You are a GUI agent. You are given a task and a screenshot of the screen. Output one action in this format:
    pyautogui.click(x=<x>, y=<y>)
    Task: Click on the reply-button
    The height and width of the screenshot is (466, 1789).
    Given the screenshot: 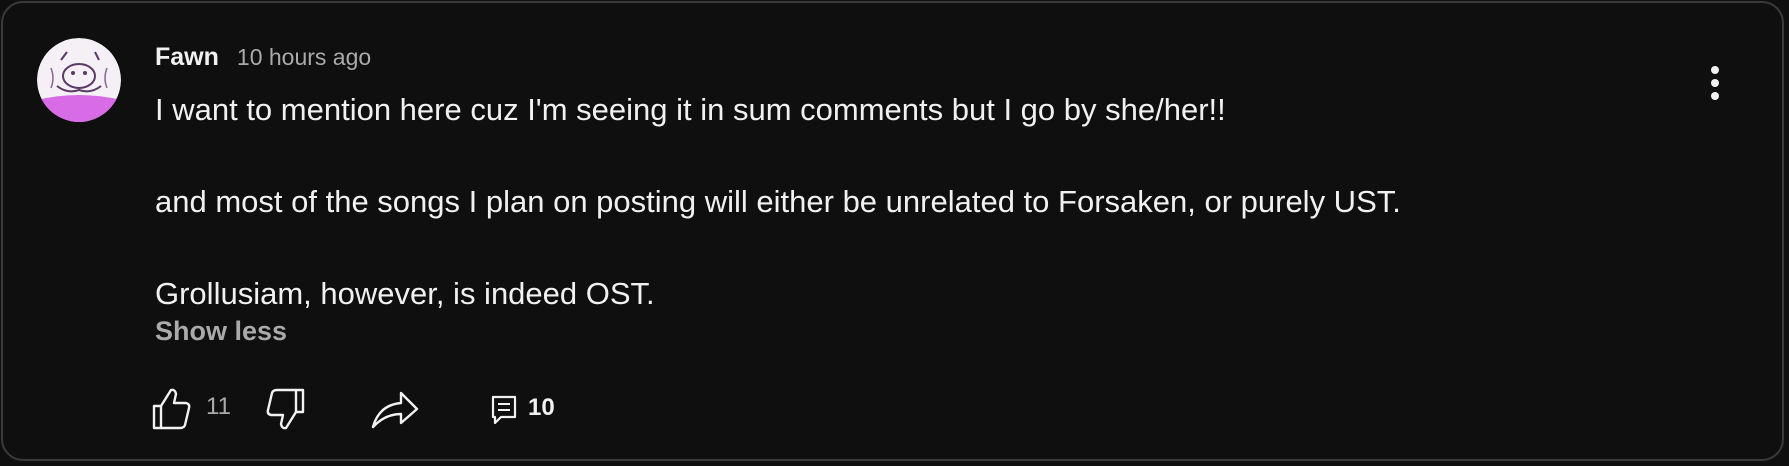 What is the action you would take?
    pyautogui.click(x=504, y=410)
    